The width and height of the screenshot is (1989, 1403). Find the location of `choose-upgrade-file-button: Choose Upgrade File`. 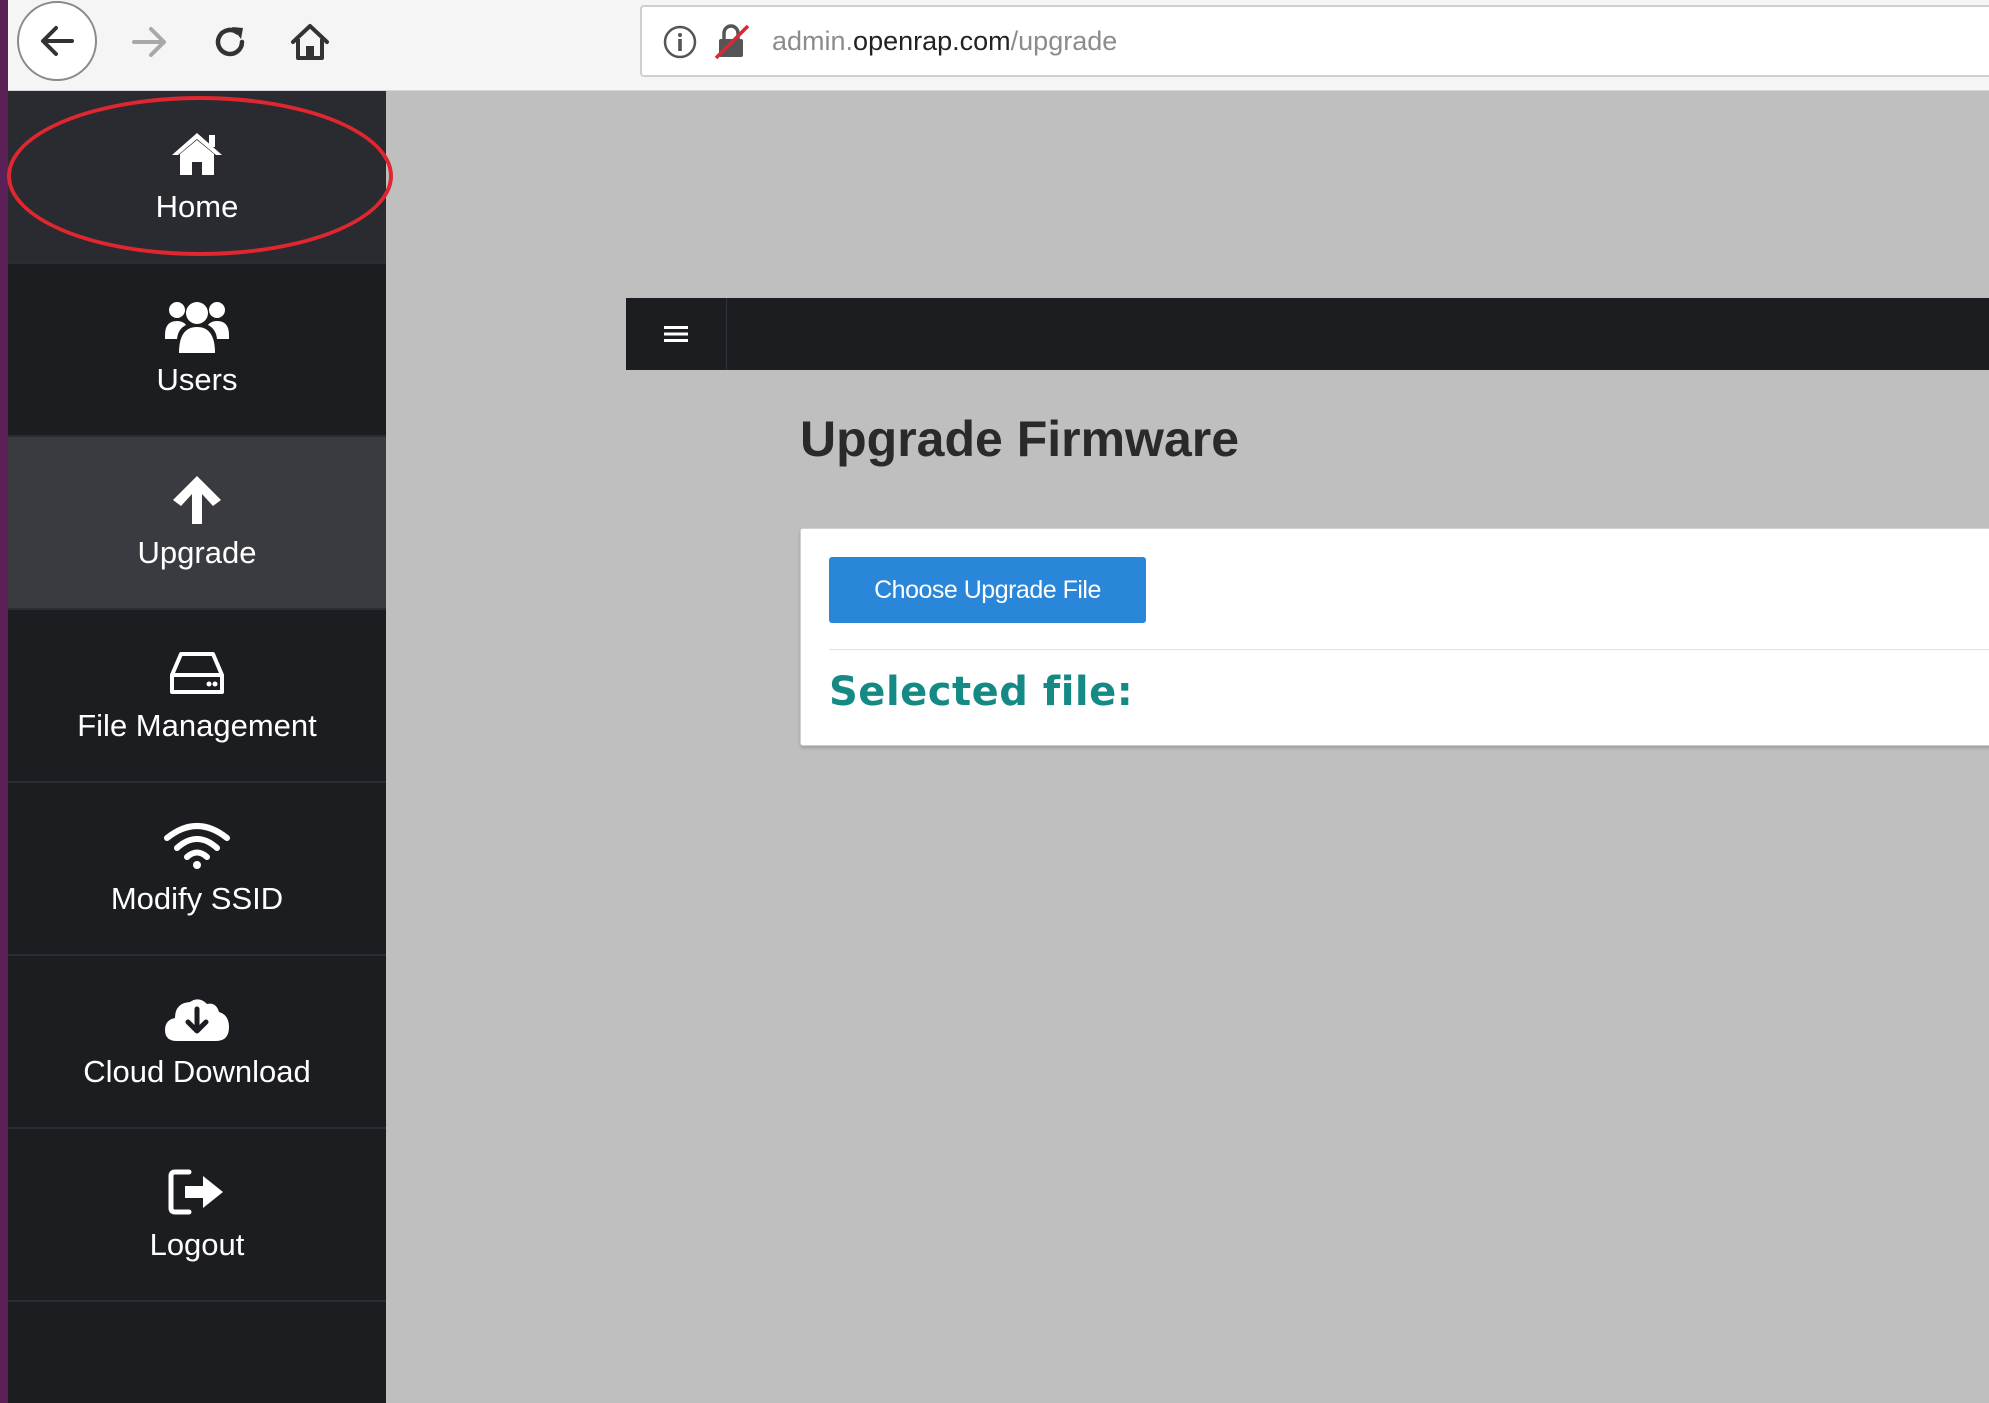

choose-upgrade-file-button: Choose Upgrade File is located at coordinates (987, 590).